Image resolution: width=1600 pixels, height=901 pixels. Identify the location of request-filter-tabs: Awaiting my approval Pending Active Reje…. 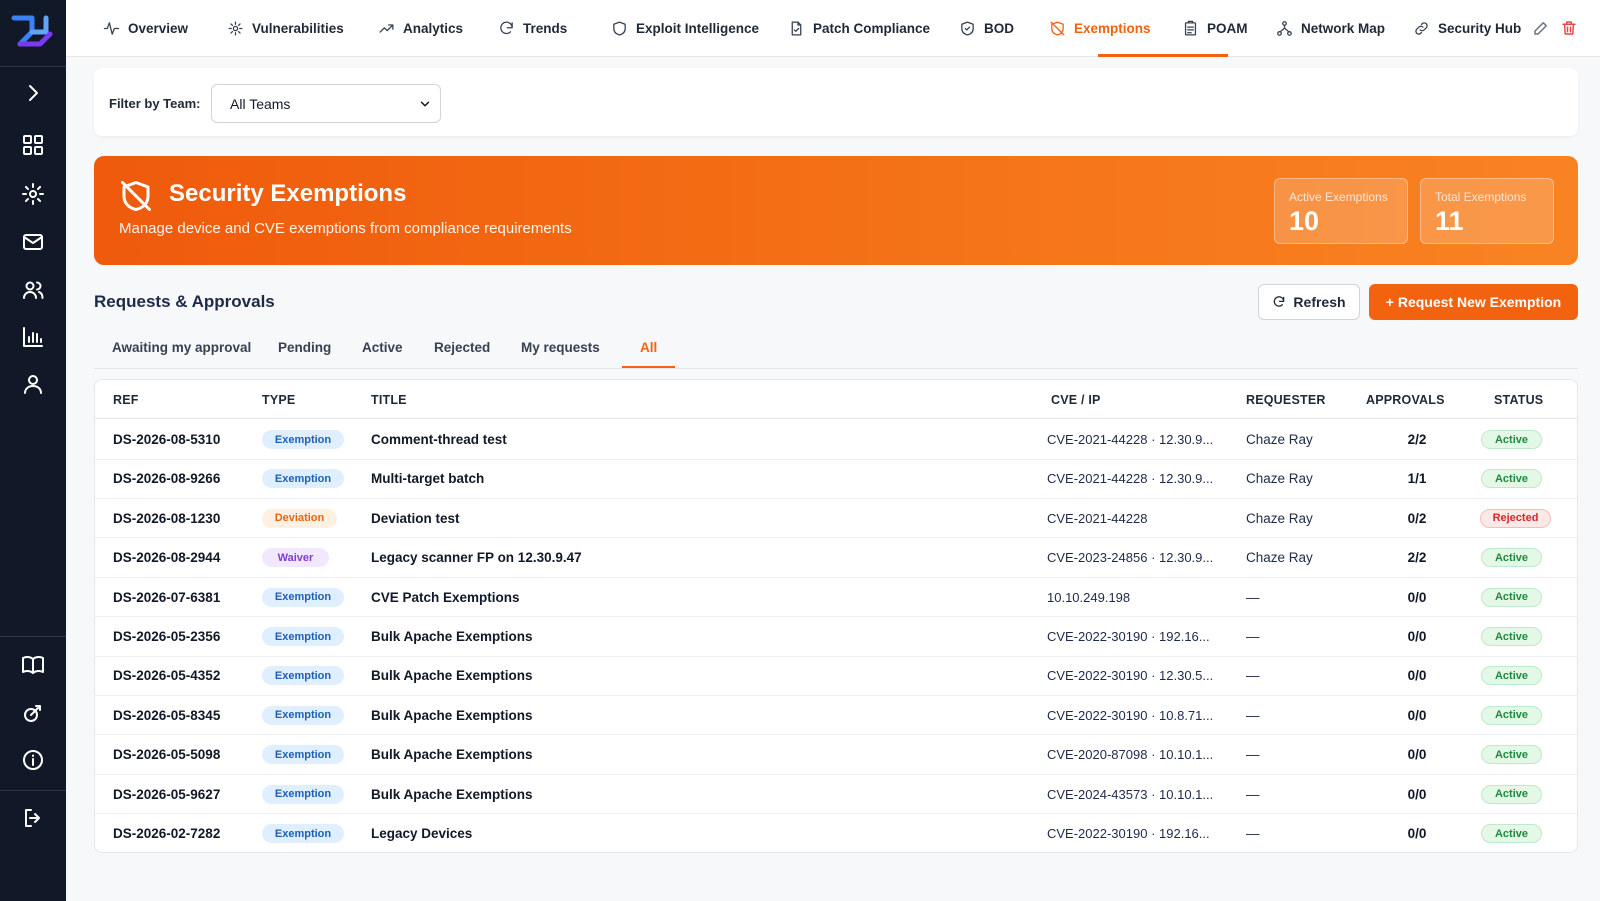
(836, 351).